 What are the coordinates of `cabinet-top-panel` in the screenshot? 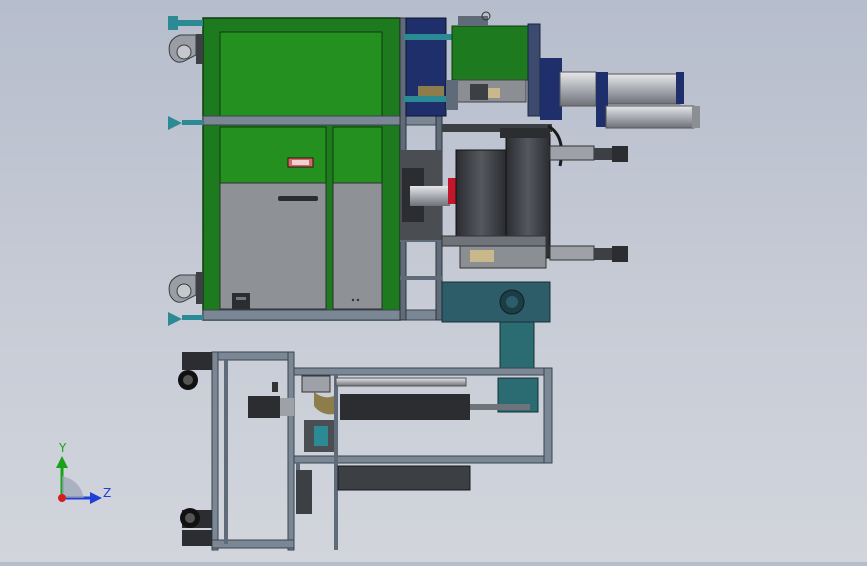 It's located at (301, 74).